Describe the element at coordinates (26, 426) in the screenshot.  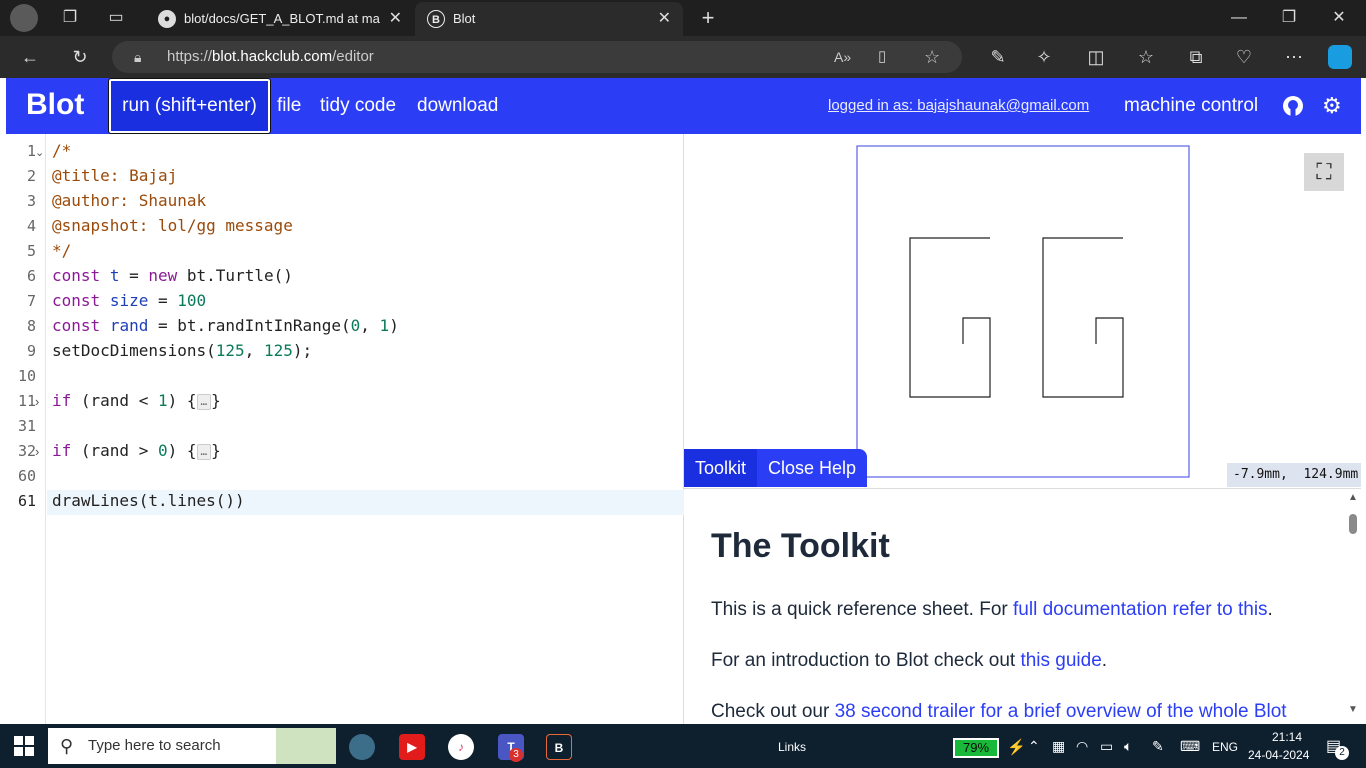
I see `line-number: 31` at that location.